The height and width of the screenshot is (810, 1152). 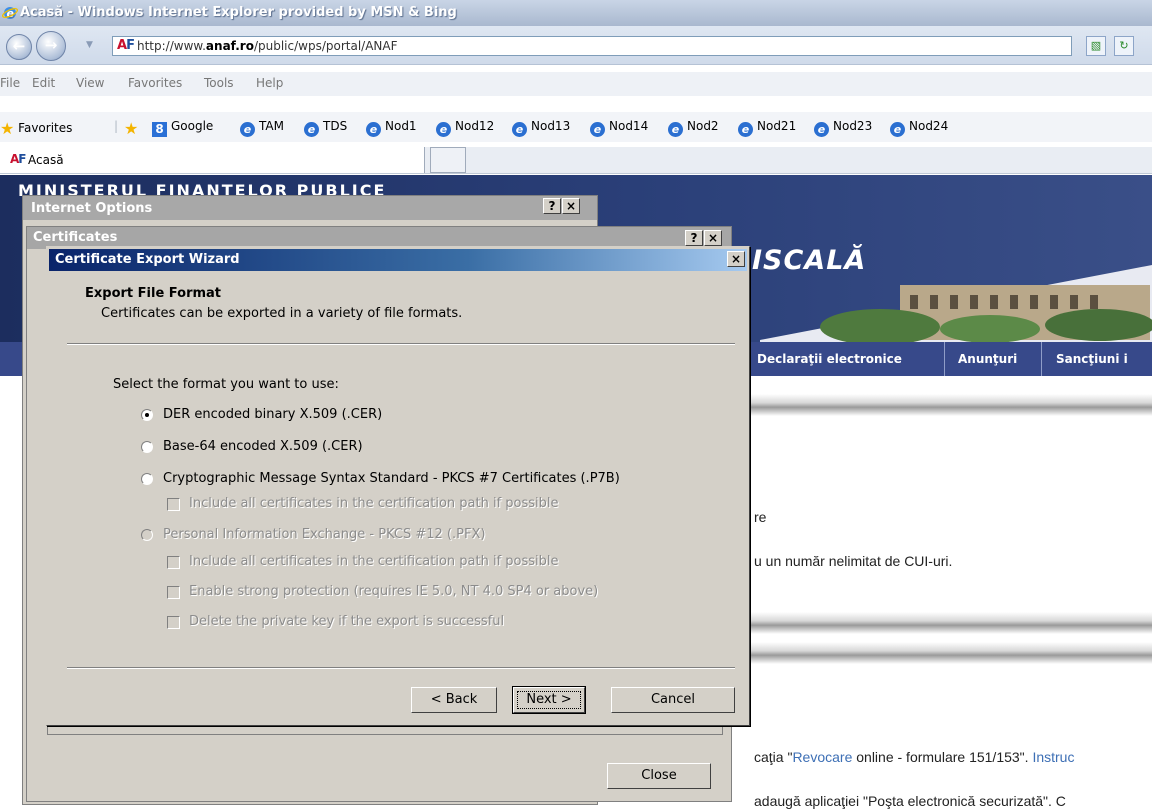 I want to click on add-favorite-icon: ★, so click(x=131, y=128).